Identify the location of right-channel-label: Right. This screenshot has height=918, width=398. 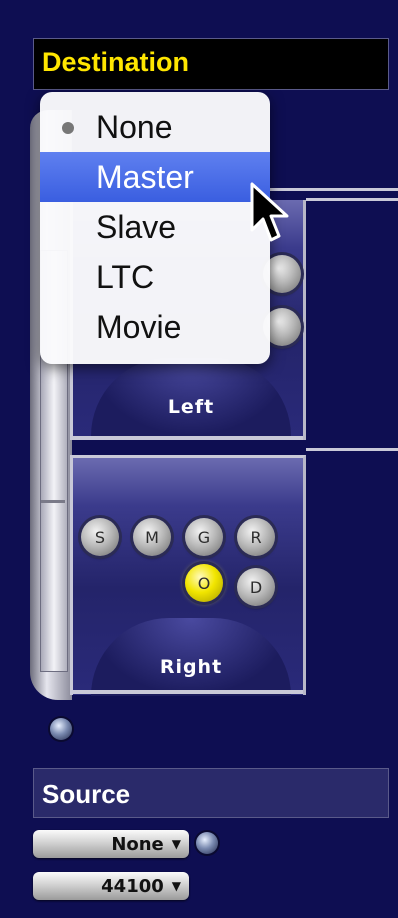
(191, 667).